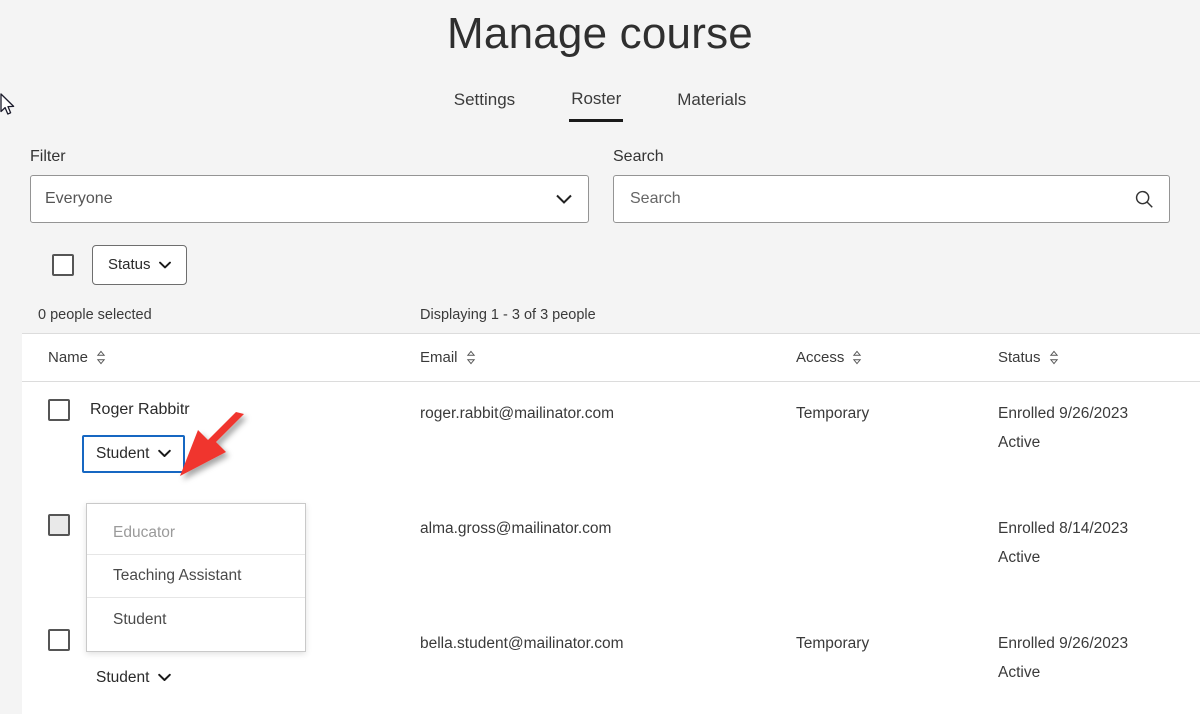 This screenshot has height=714, width=1200. What do you see at coordinates (1088, 357) in the screenshot?
I see `column-header-status: Status` at bounding box center [1088, 357].